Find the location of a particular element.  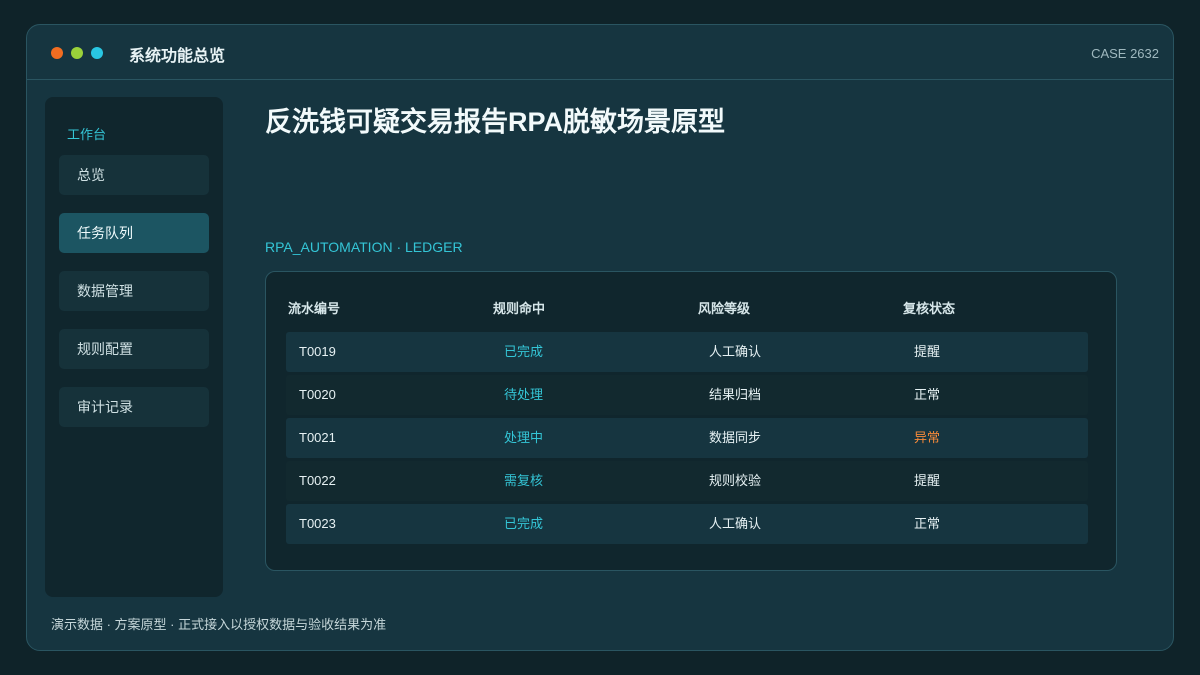

section-label: RPA_AUTOMATION · LEDGER is located at coordinates (364, 247).